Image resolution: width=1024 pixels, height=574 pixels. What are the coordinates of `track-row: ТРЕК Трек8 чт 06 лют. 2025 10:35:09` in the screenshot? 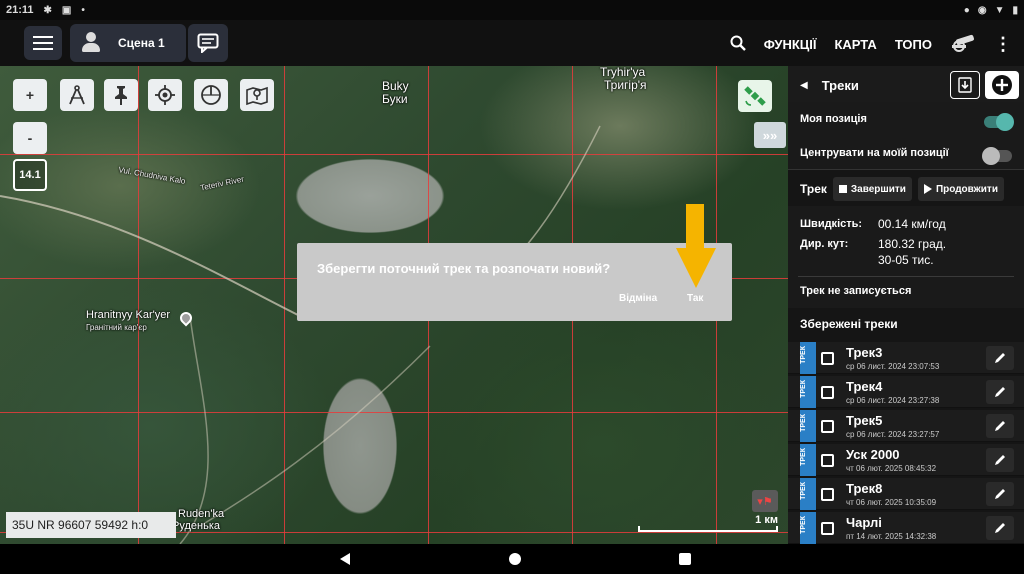 It's located at (906, 494).